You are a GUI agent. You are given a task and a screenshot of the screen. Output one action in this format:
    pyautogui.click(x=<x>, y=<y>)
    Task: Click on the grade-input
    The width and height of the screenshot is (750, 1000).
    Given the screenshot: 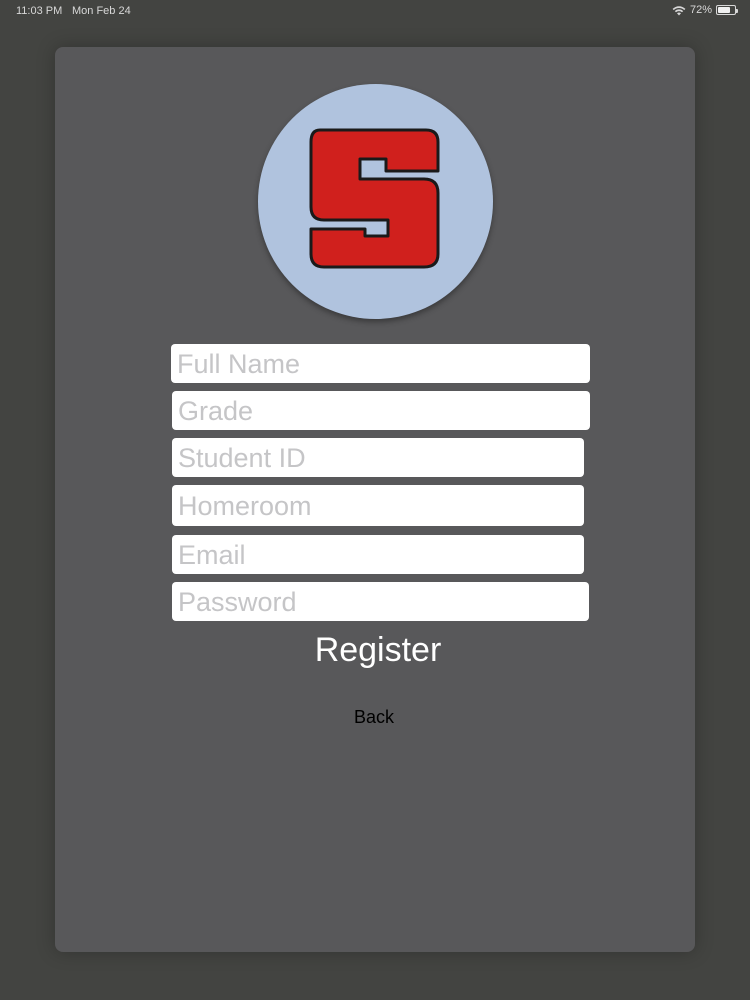 What is the action you would take?
    pyautogui.click(x=381, y=410)
    